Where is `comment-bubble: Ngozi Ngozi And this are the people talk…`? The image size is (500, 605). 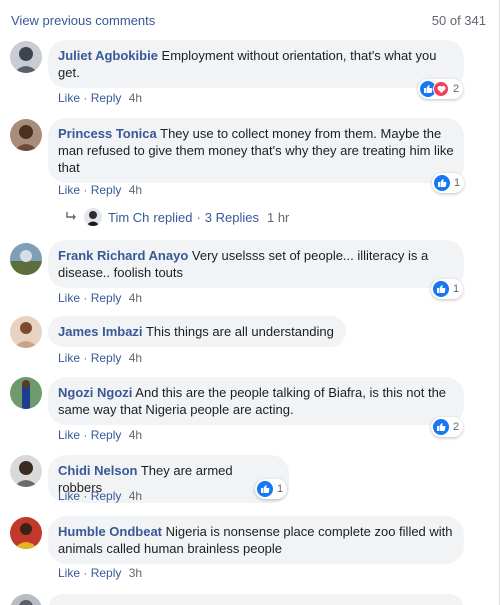 comment-bubble: Ngozi Ngozi And this are the people talk… is located at coordinates (256, 401).